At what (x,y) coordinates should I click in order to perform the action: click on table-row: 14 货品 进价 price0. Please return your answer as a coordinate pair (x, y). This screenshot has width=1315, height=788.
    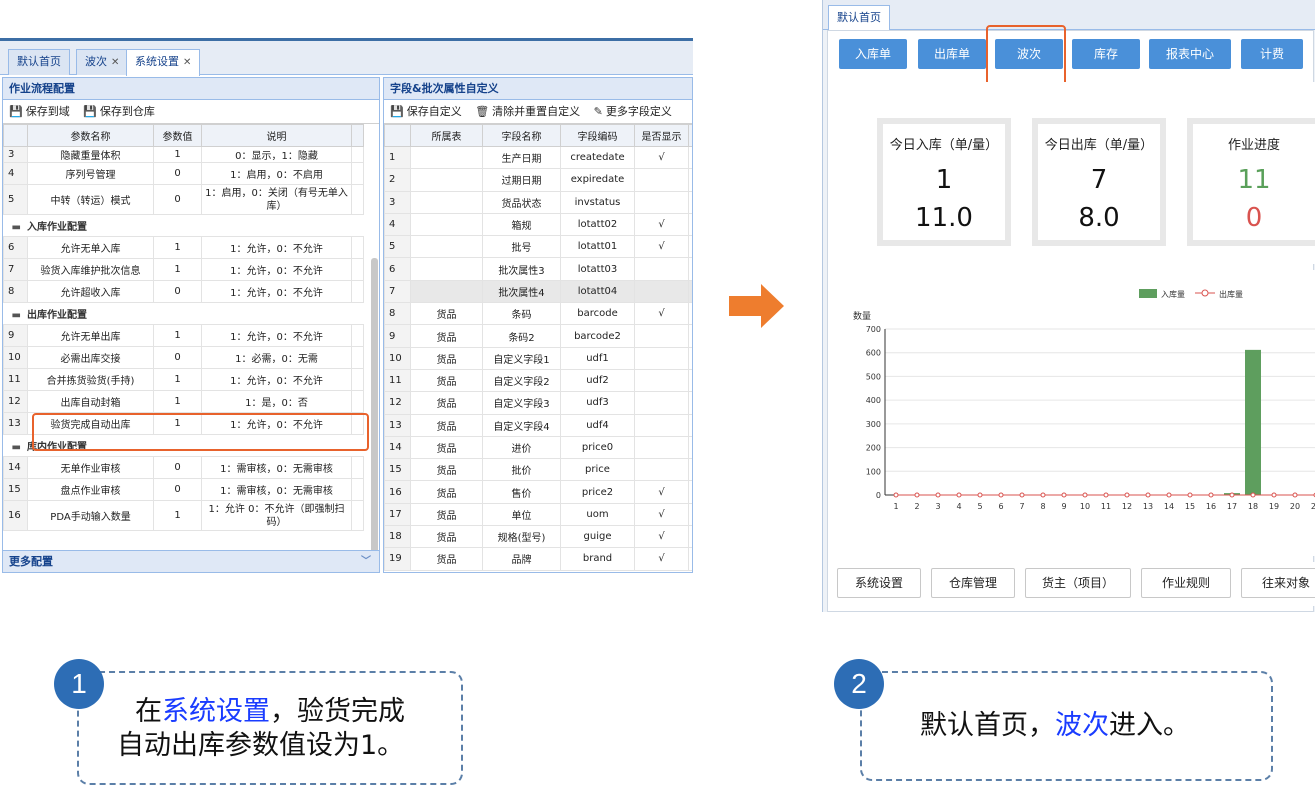
    Looking at the image, I should click on (538, 447).